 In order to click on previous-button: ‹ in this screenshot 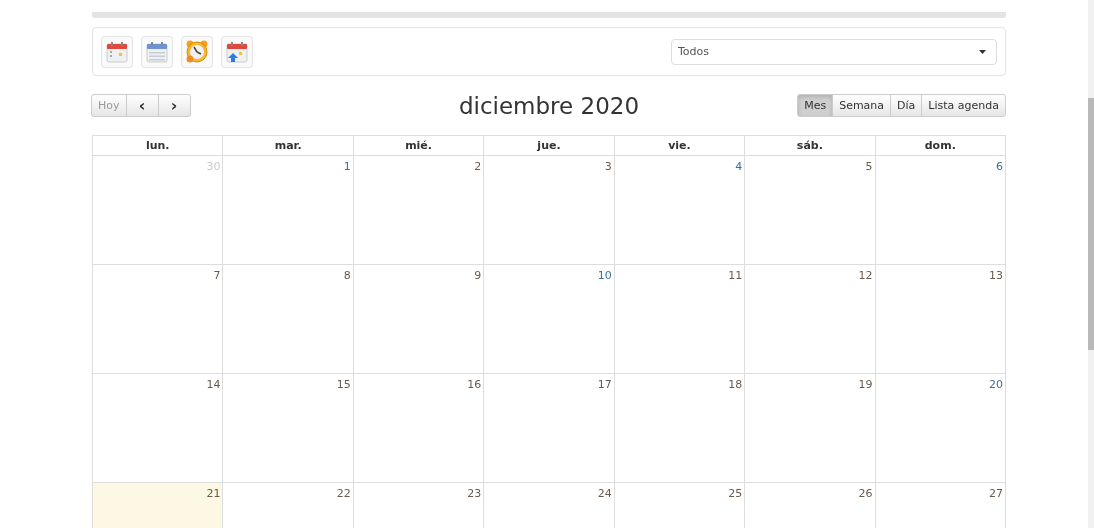, I will do `click(142, 105)`.